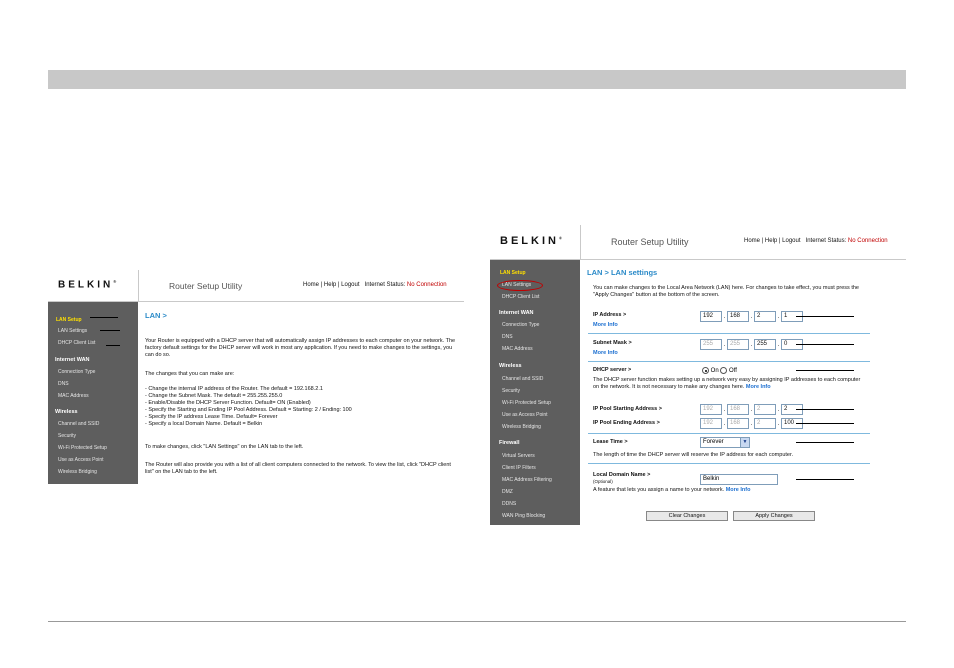 Image resolution: width=954 pixels, height=668 pixels. Describe the element at coordinates (520, 285) in the screenshot. I see `highlight-circle` at that location.